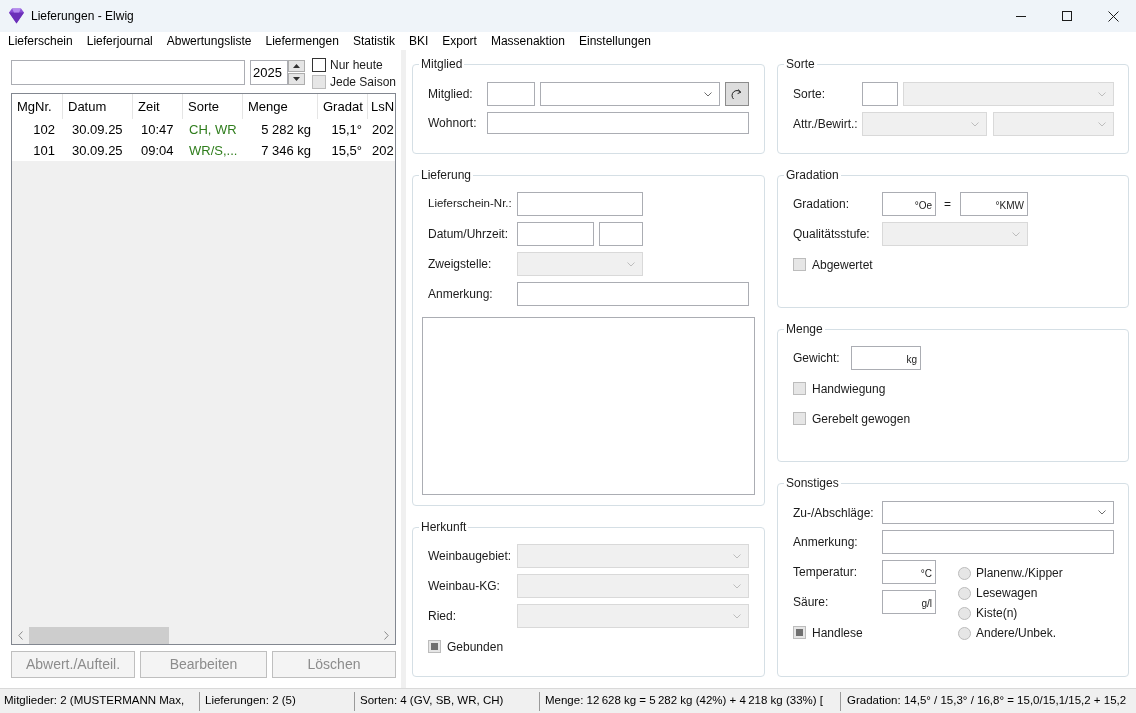 This screenshot has height=713, width=1136. Describe the element at coordinates (580, 204) in the screenshot. I see `delivery-note-number-field` at that location.